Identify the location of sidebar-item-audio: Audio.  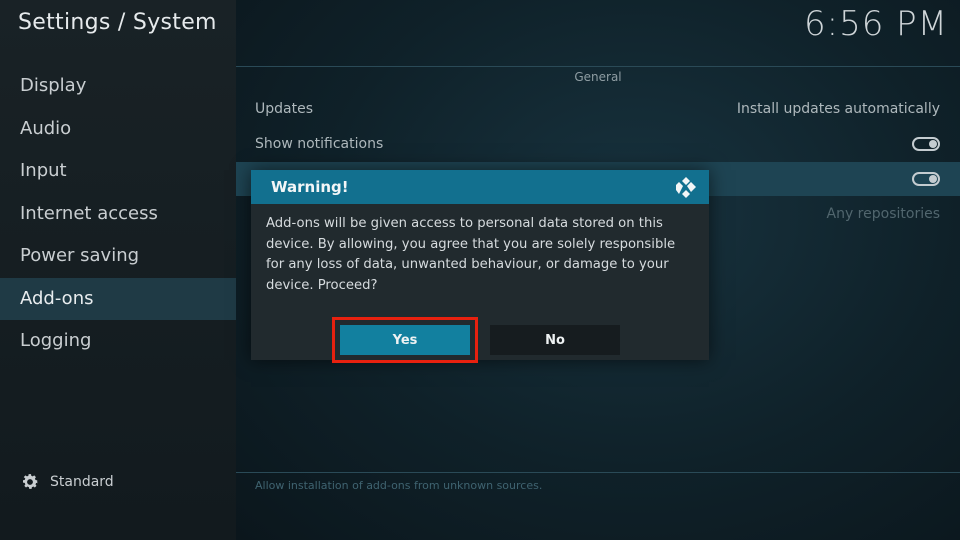
(118, 129).